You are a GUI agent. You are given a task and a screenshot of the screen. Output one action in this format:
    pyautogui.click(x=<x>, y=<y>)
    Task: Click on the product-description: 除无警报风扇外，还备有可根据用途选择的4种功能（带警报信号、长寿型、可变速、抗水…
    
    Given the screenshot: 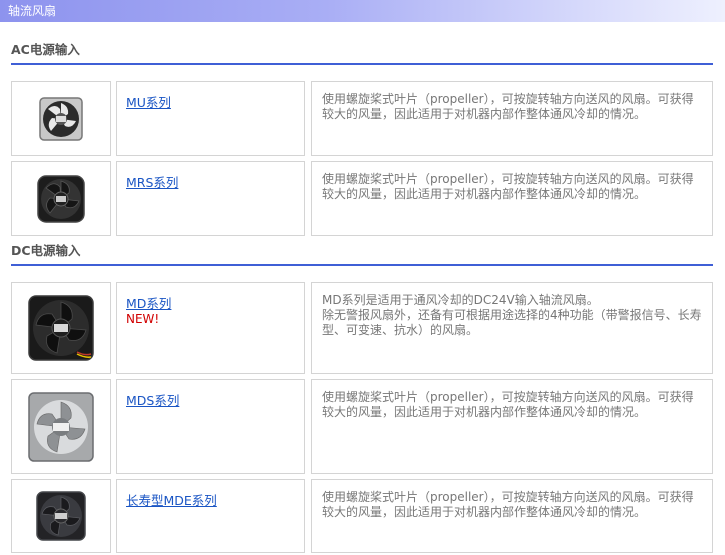 What is the action you would take?
    pyautogui.click(x=512, y=322)
    